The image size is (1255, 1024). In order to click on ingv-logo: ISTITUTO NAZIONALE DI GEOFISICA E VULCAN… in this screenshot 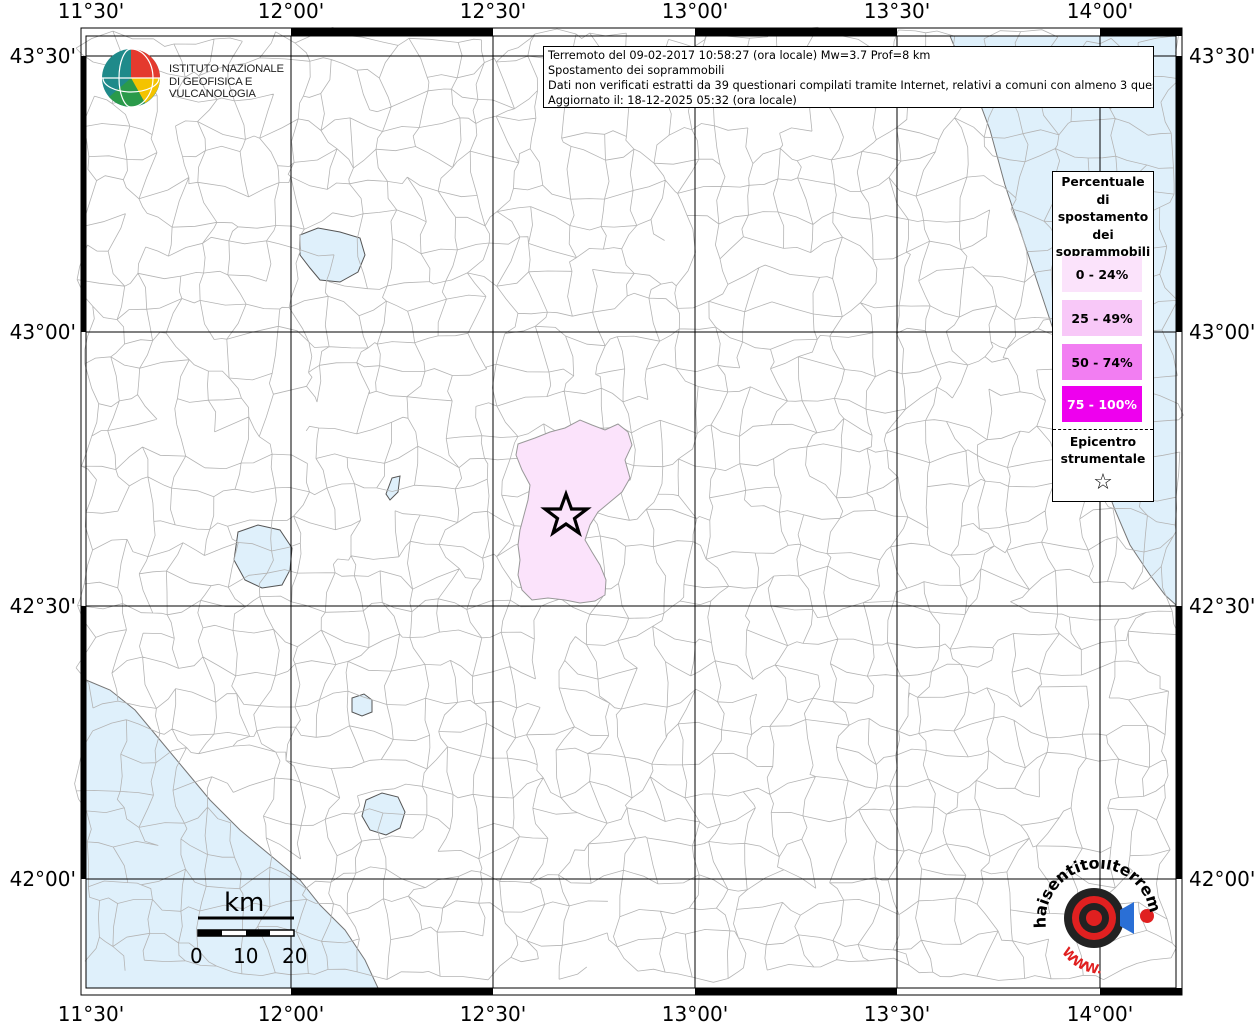, I will do `click(211, 78)`.